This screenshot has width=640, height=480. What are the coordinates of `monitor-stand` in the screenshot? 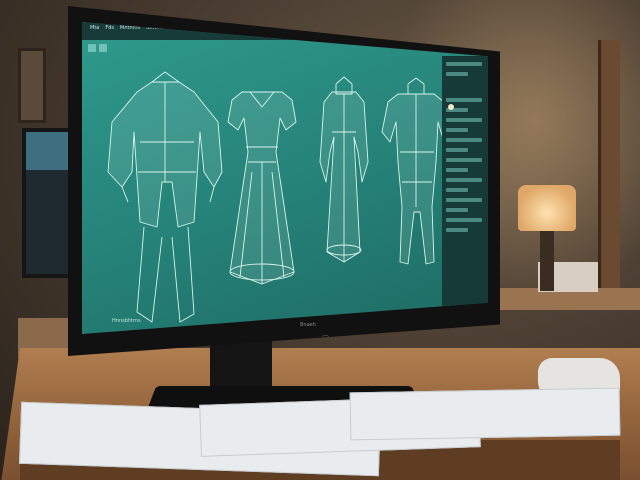 It's located at (241, 366).